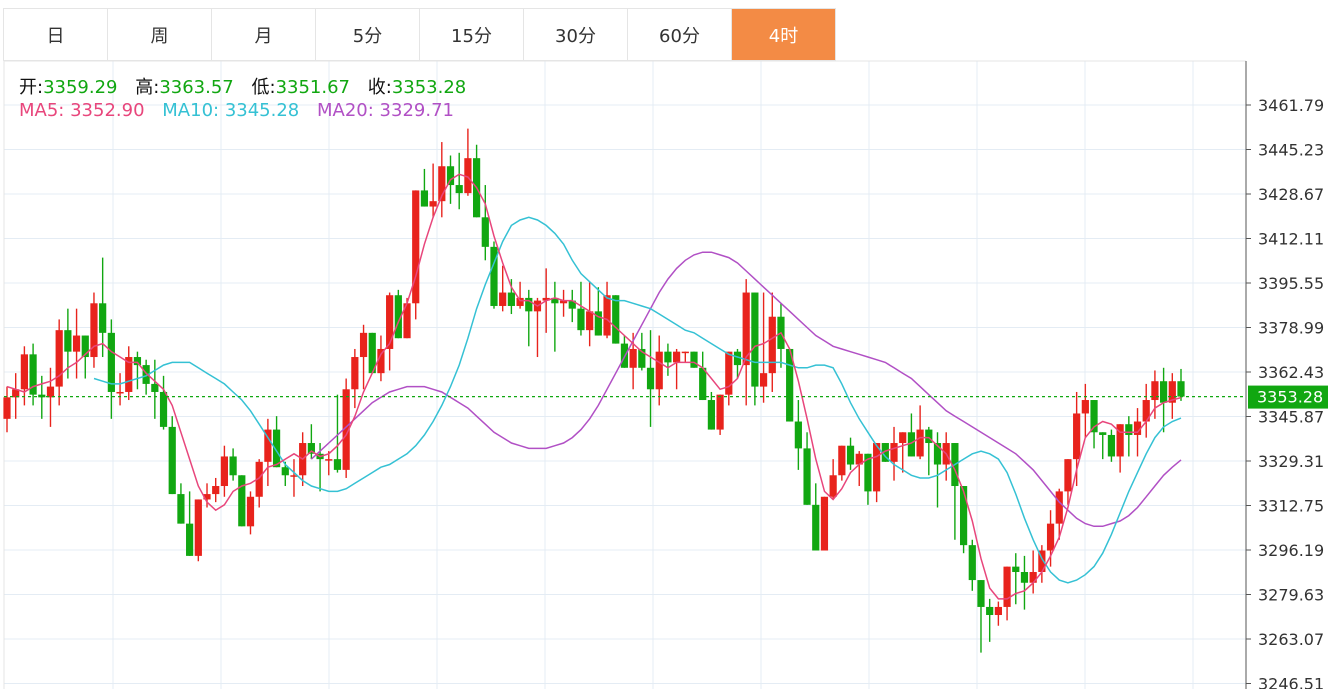  I want to click on y-tick-label: 3461.79, so click(1291, 105).